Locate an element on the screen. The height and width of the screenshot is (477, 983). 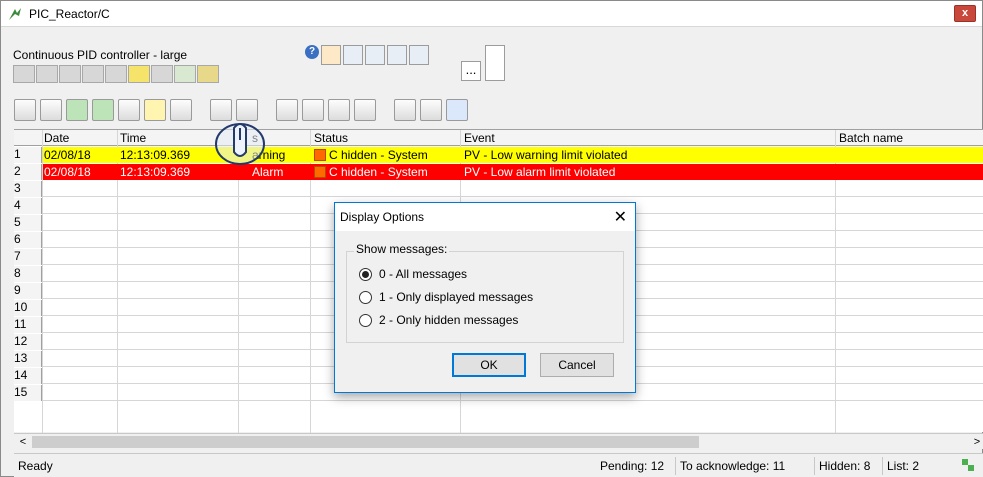
row-number: 9 is located at coordinates (28, 291).